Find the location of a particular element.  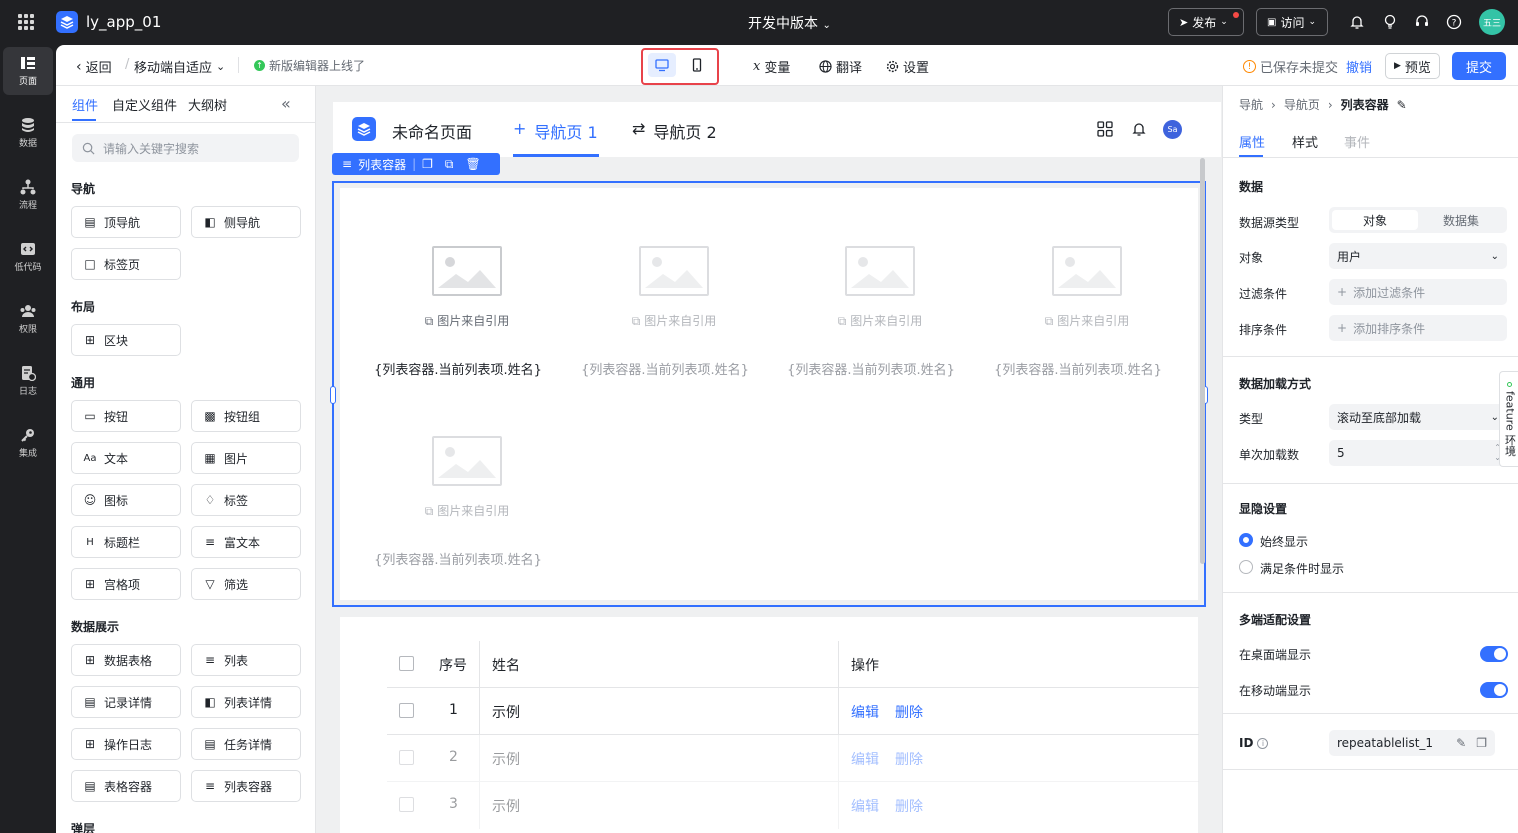

source-type-dataset: 数据集 is located at coordinates (1461, 220).